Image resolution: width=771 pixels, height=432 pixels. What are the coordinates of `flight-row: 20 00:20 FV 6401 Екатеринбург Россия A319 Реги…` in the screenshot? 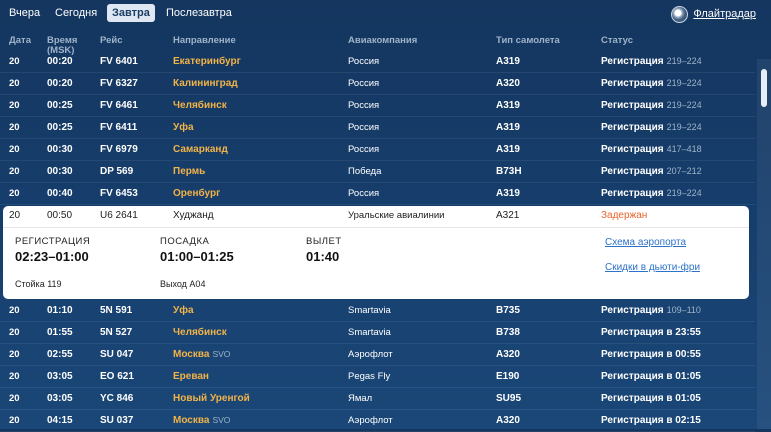 It's located at (377, 61).